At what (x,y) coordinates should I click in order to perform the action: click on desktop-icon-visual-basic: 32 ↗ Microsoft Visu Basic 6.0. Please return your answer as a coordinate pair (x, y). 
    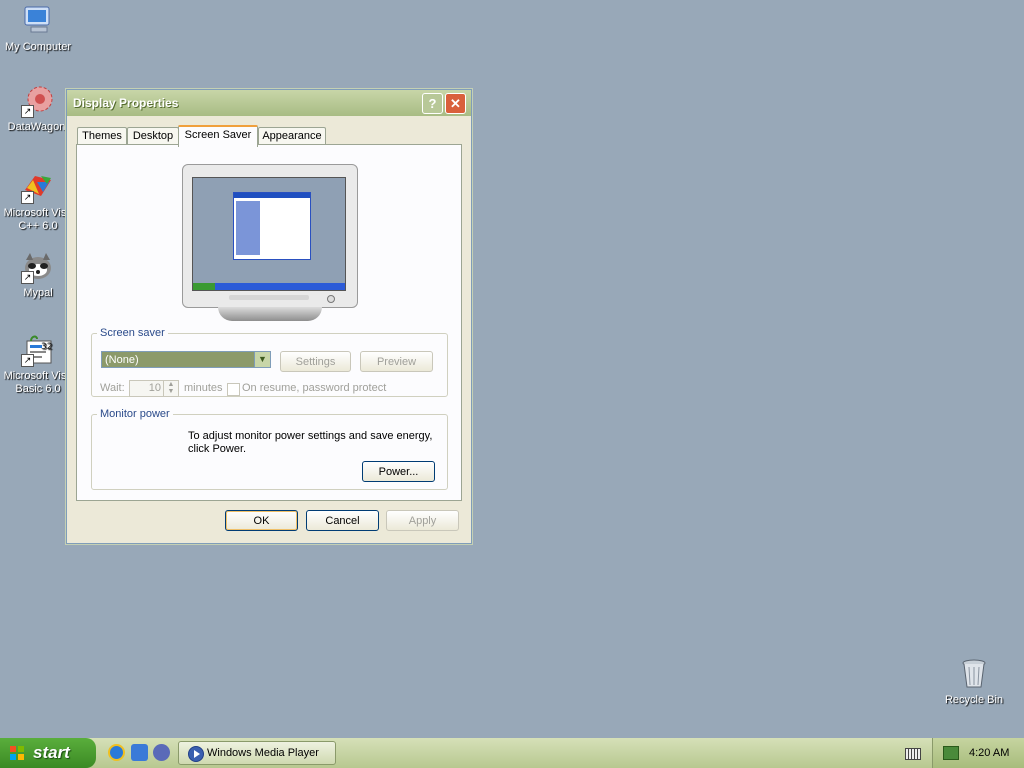
    Looking at the image, I should click on (38, 364).